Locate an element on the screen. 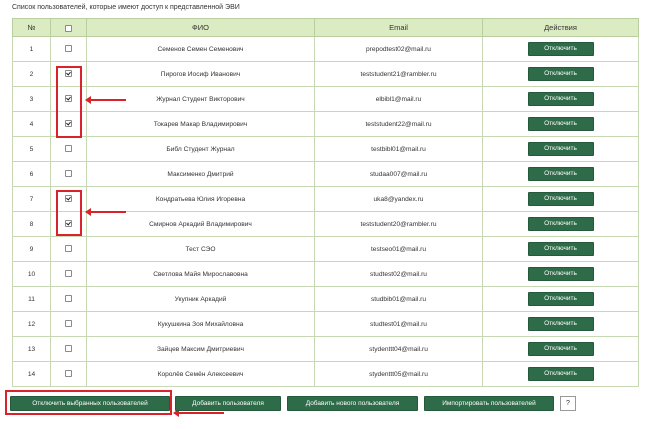  row-fio: Королёв Семён Алексеевич is located at coordinates (200, 374).